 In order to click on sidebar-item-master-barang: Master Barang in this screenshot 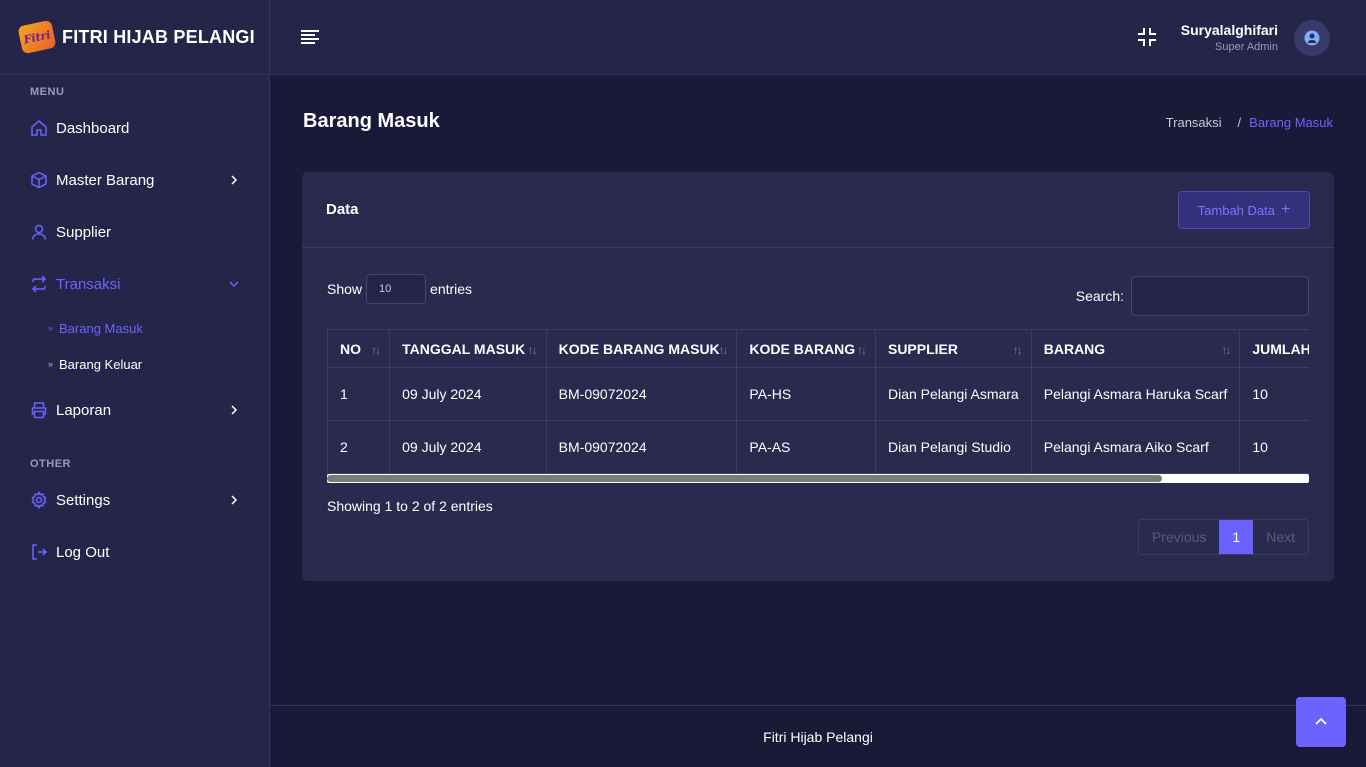, I will do `click(134, 180)`.